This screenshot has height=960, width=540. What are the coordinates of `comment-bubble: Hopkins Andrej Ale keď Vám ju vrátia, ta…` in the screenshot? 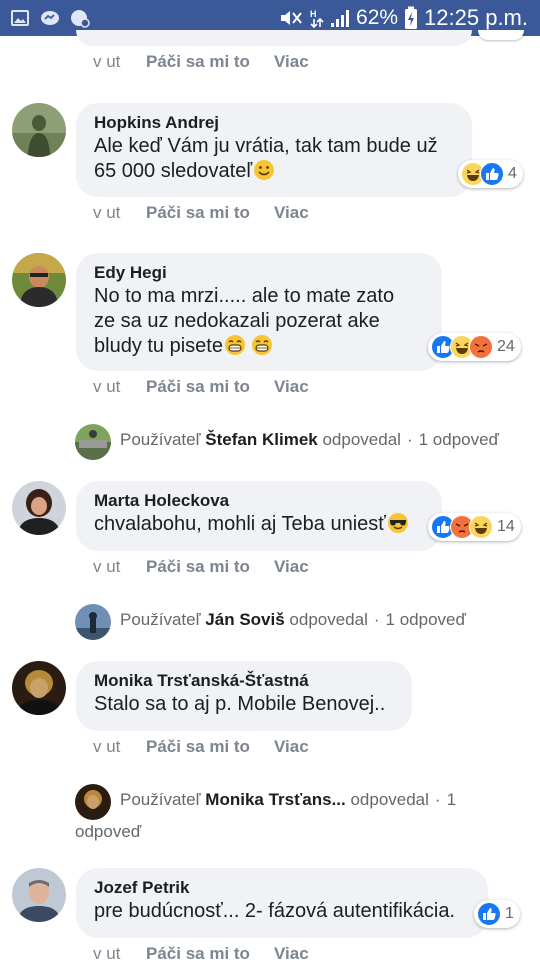 It's located at (274, 150).